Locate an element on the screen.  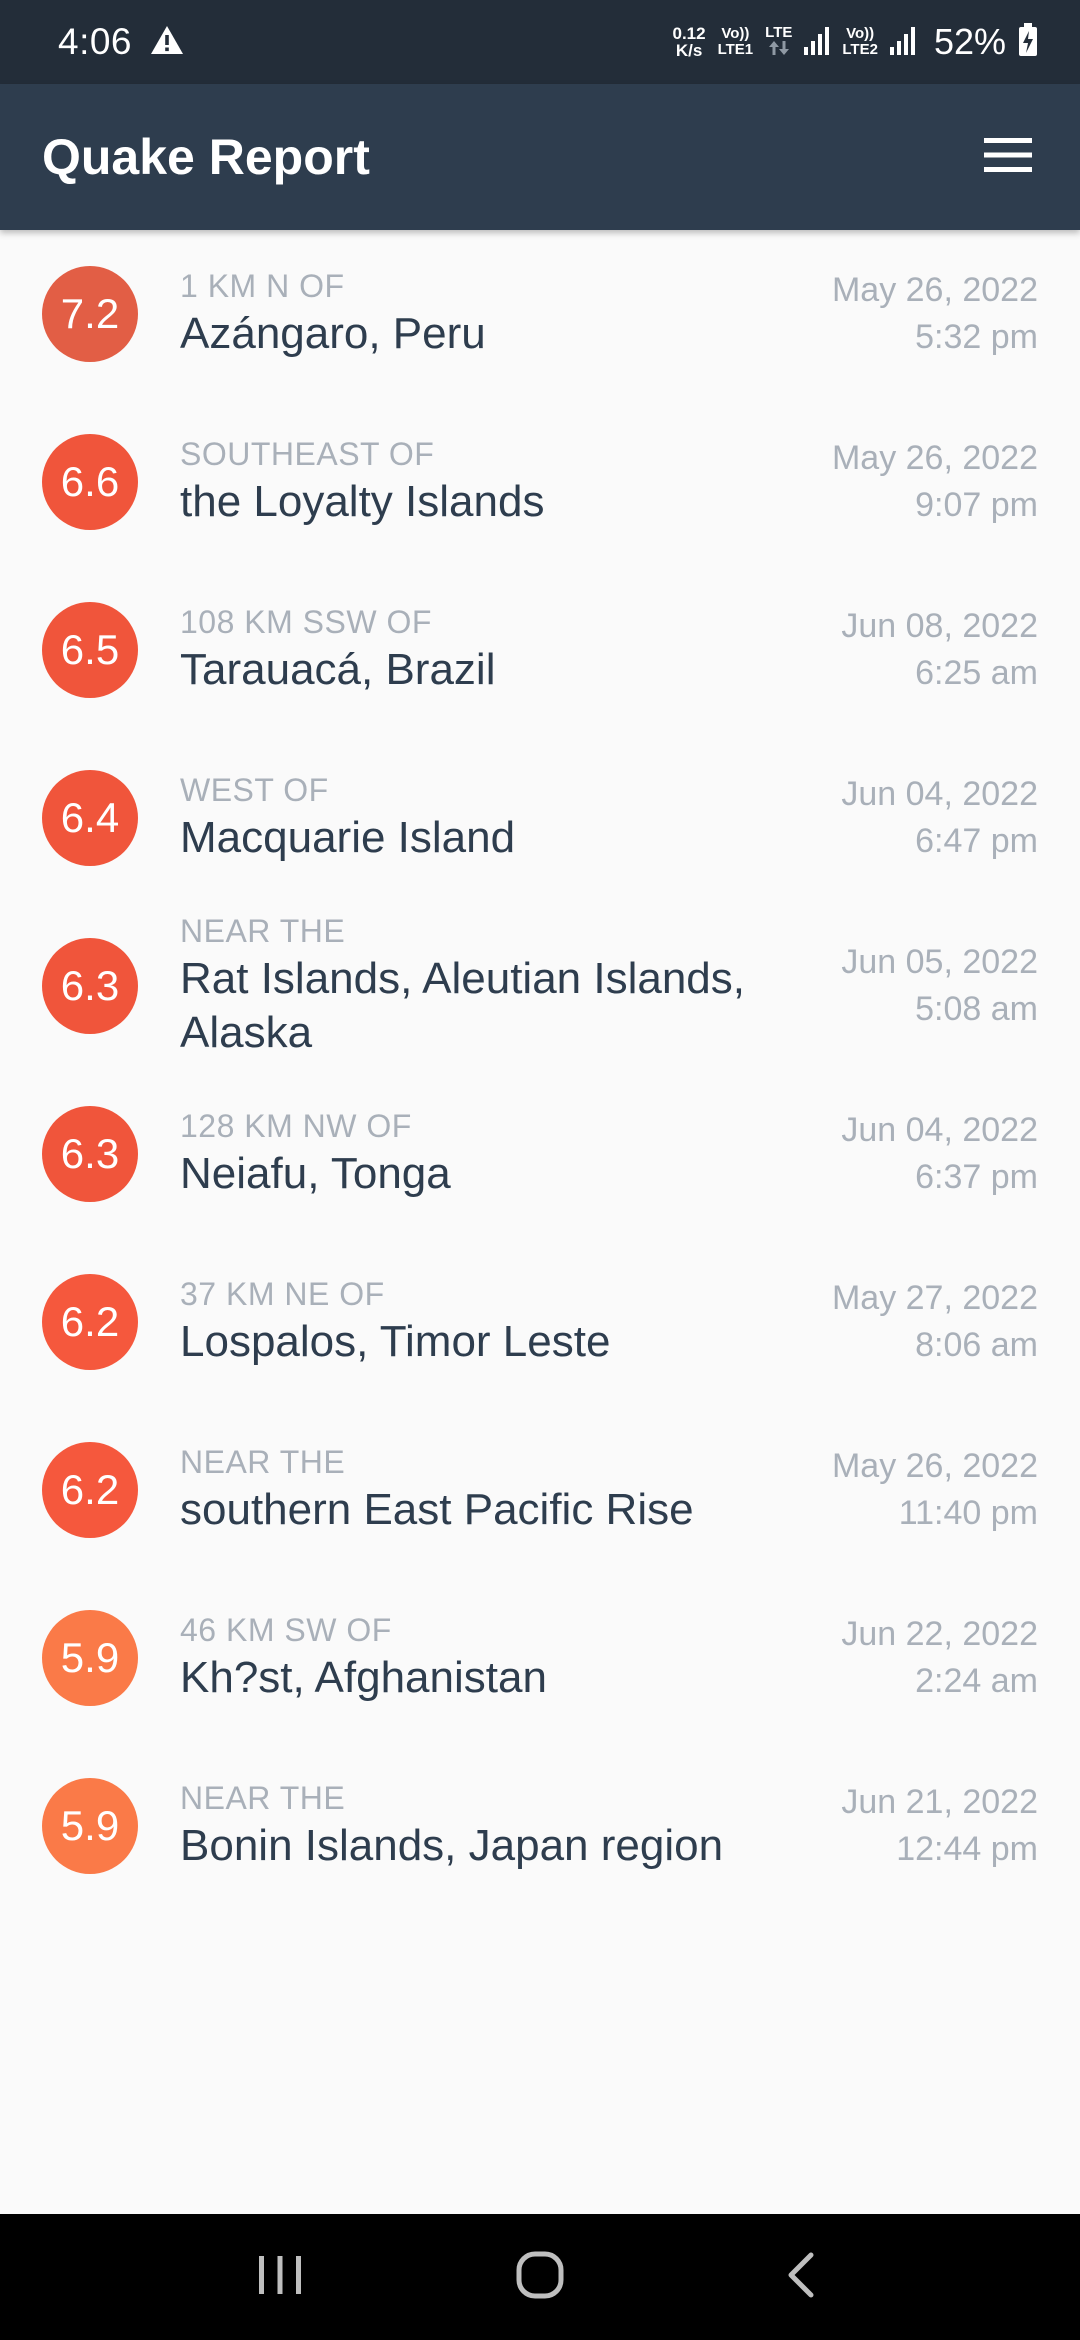
magnitude-badge: 7.2 is located at coordinates (90, 314).